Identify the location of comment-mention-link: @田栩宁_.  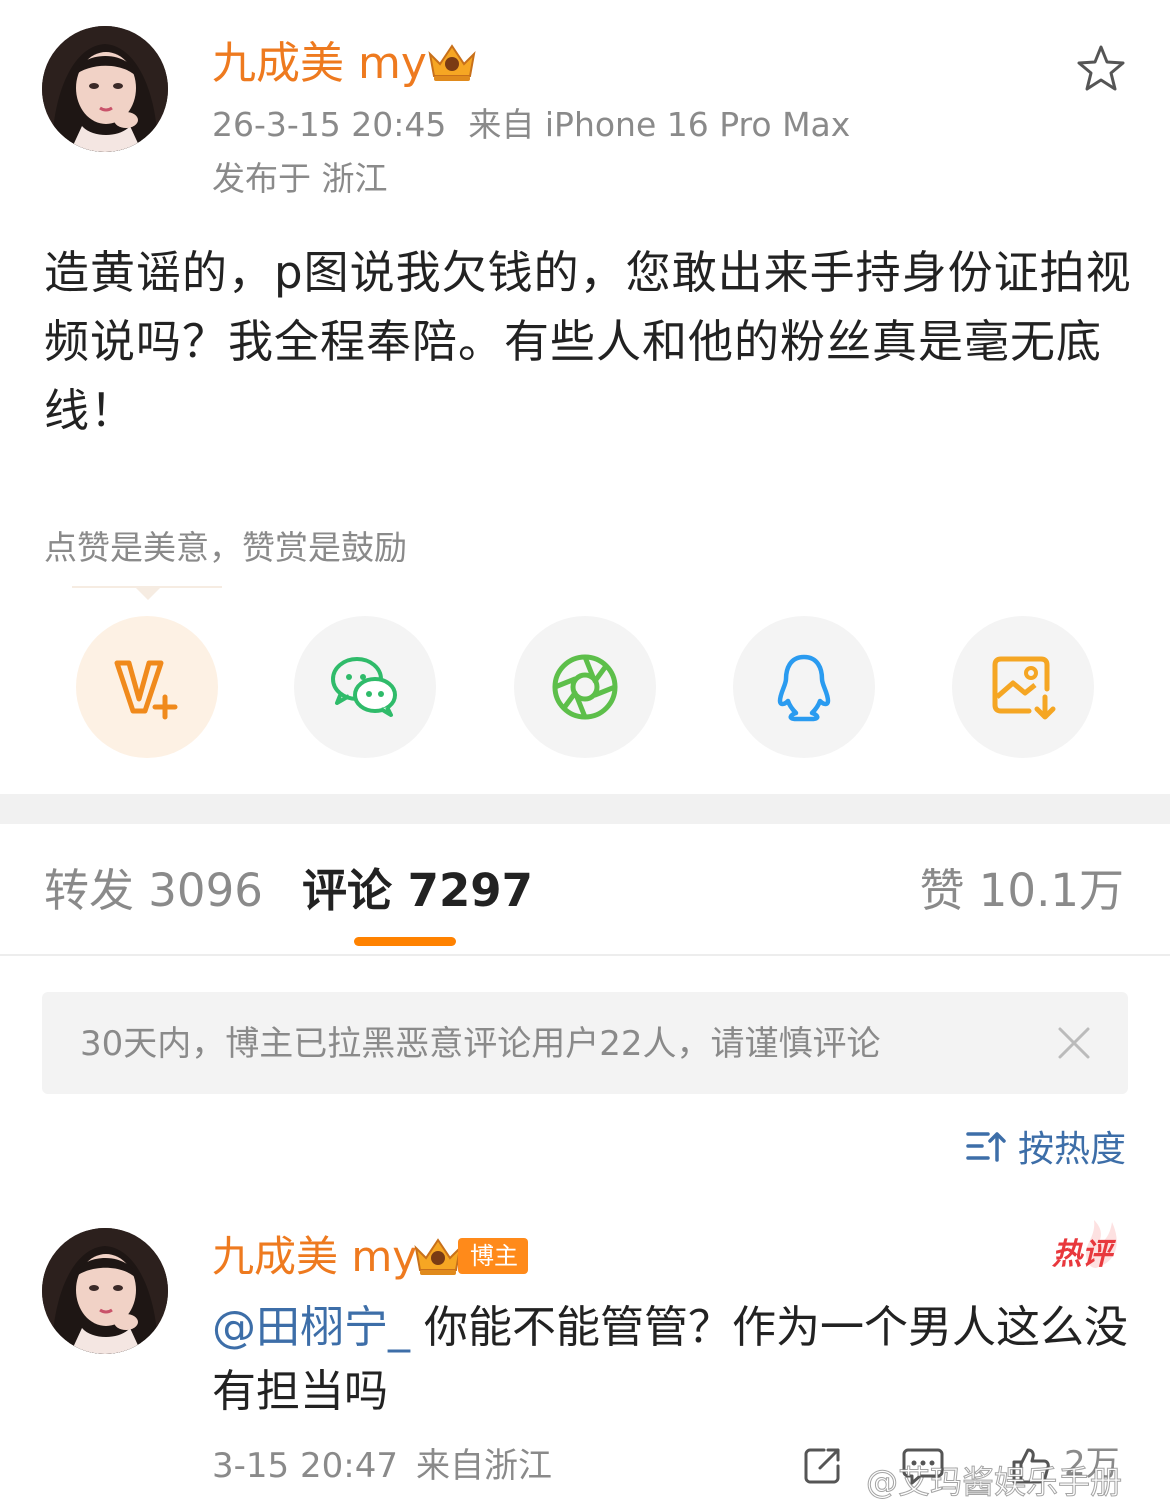
(311, 1327).